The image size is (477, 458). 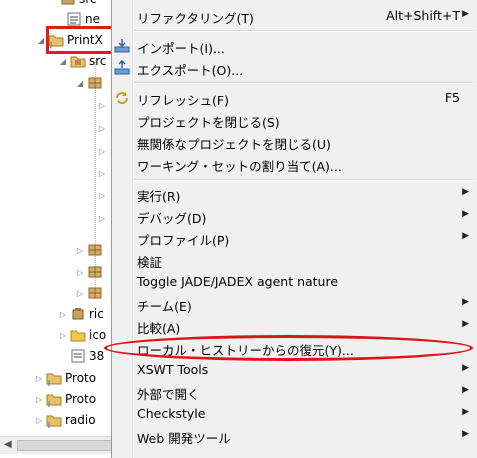 I want to click on menu-item-debug: デバッグ(D) ▶, so click(x=294, y=216).